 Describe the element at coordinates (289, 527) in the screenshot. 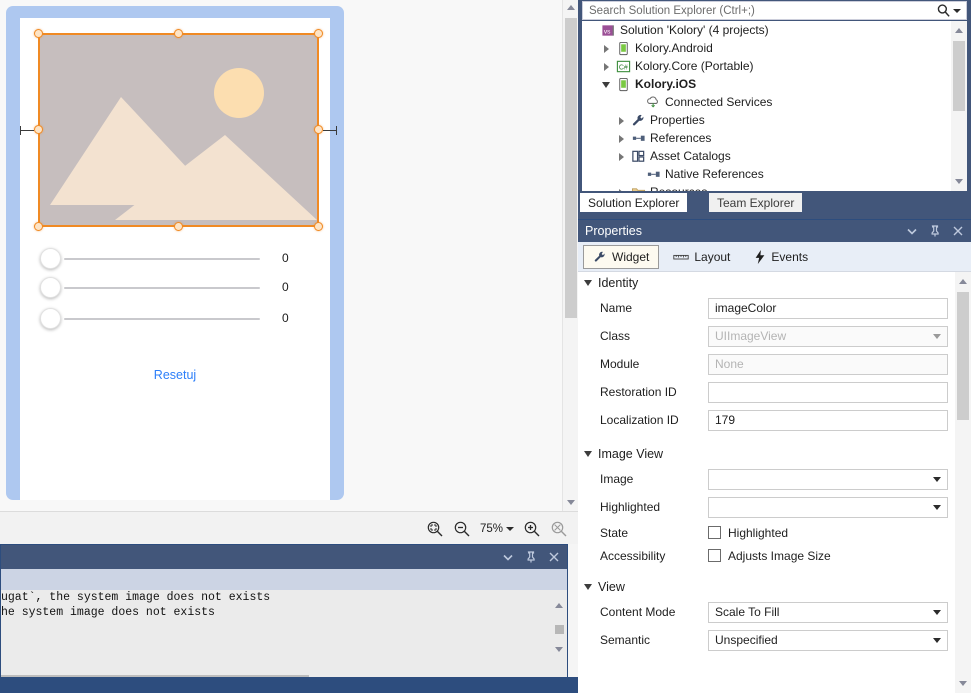

I see `designer-zoom-toolbar: 75%` at that location.